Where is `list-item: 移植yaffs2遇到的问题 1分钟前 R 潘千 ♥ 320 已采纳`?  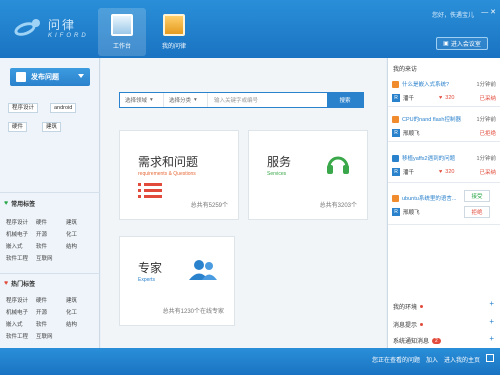 list-item: 移植yaffs2遇到的问题 1分钟前 R 潘千 ♥ 320 已采纳 is located at coordinates (444, 165).